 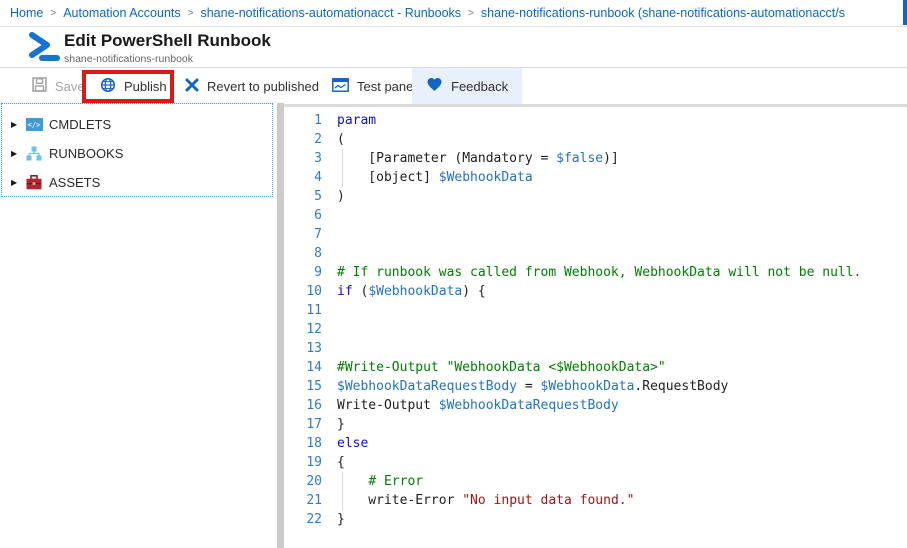 What do you see at coordinates (318, 234) in the screenshot?
I see `line-number: 7` at bounding box center [318, 234].